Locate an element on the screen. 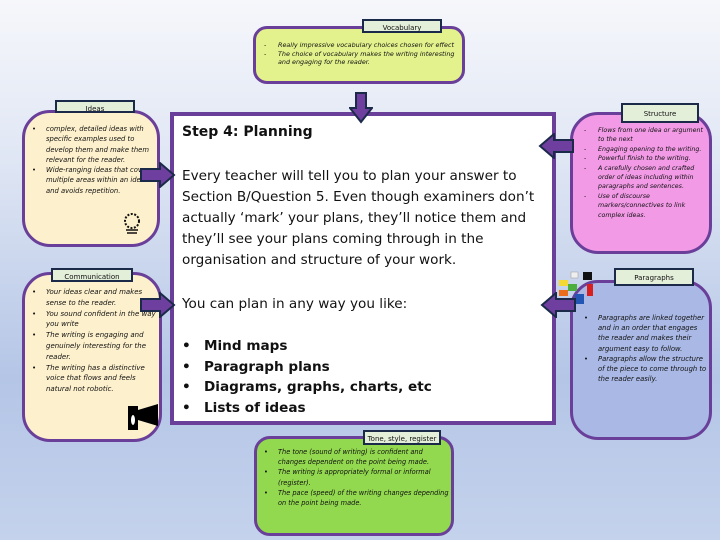 The image size is (720, 540). planning-method: • Diagrams, graphs, charts, etc is located at coordinates (307, 387).